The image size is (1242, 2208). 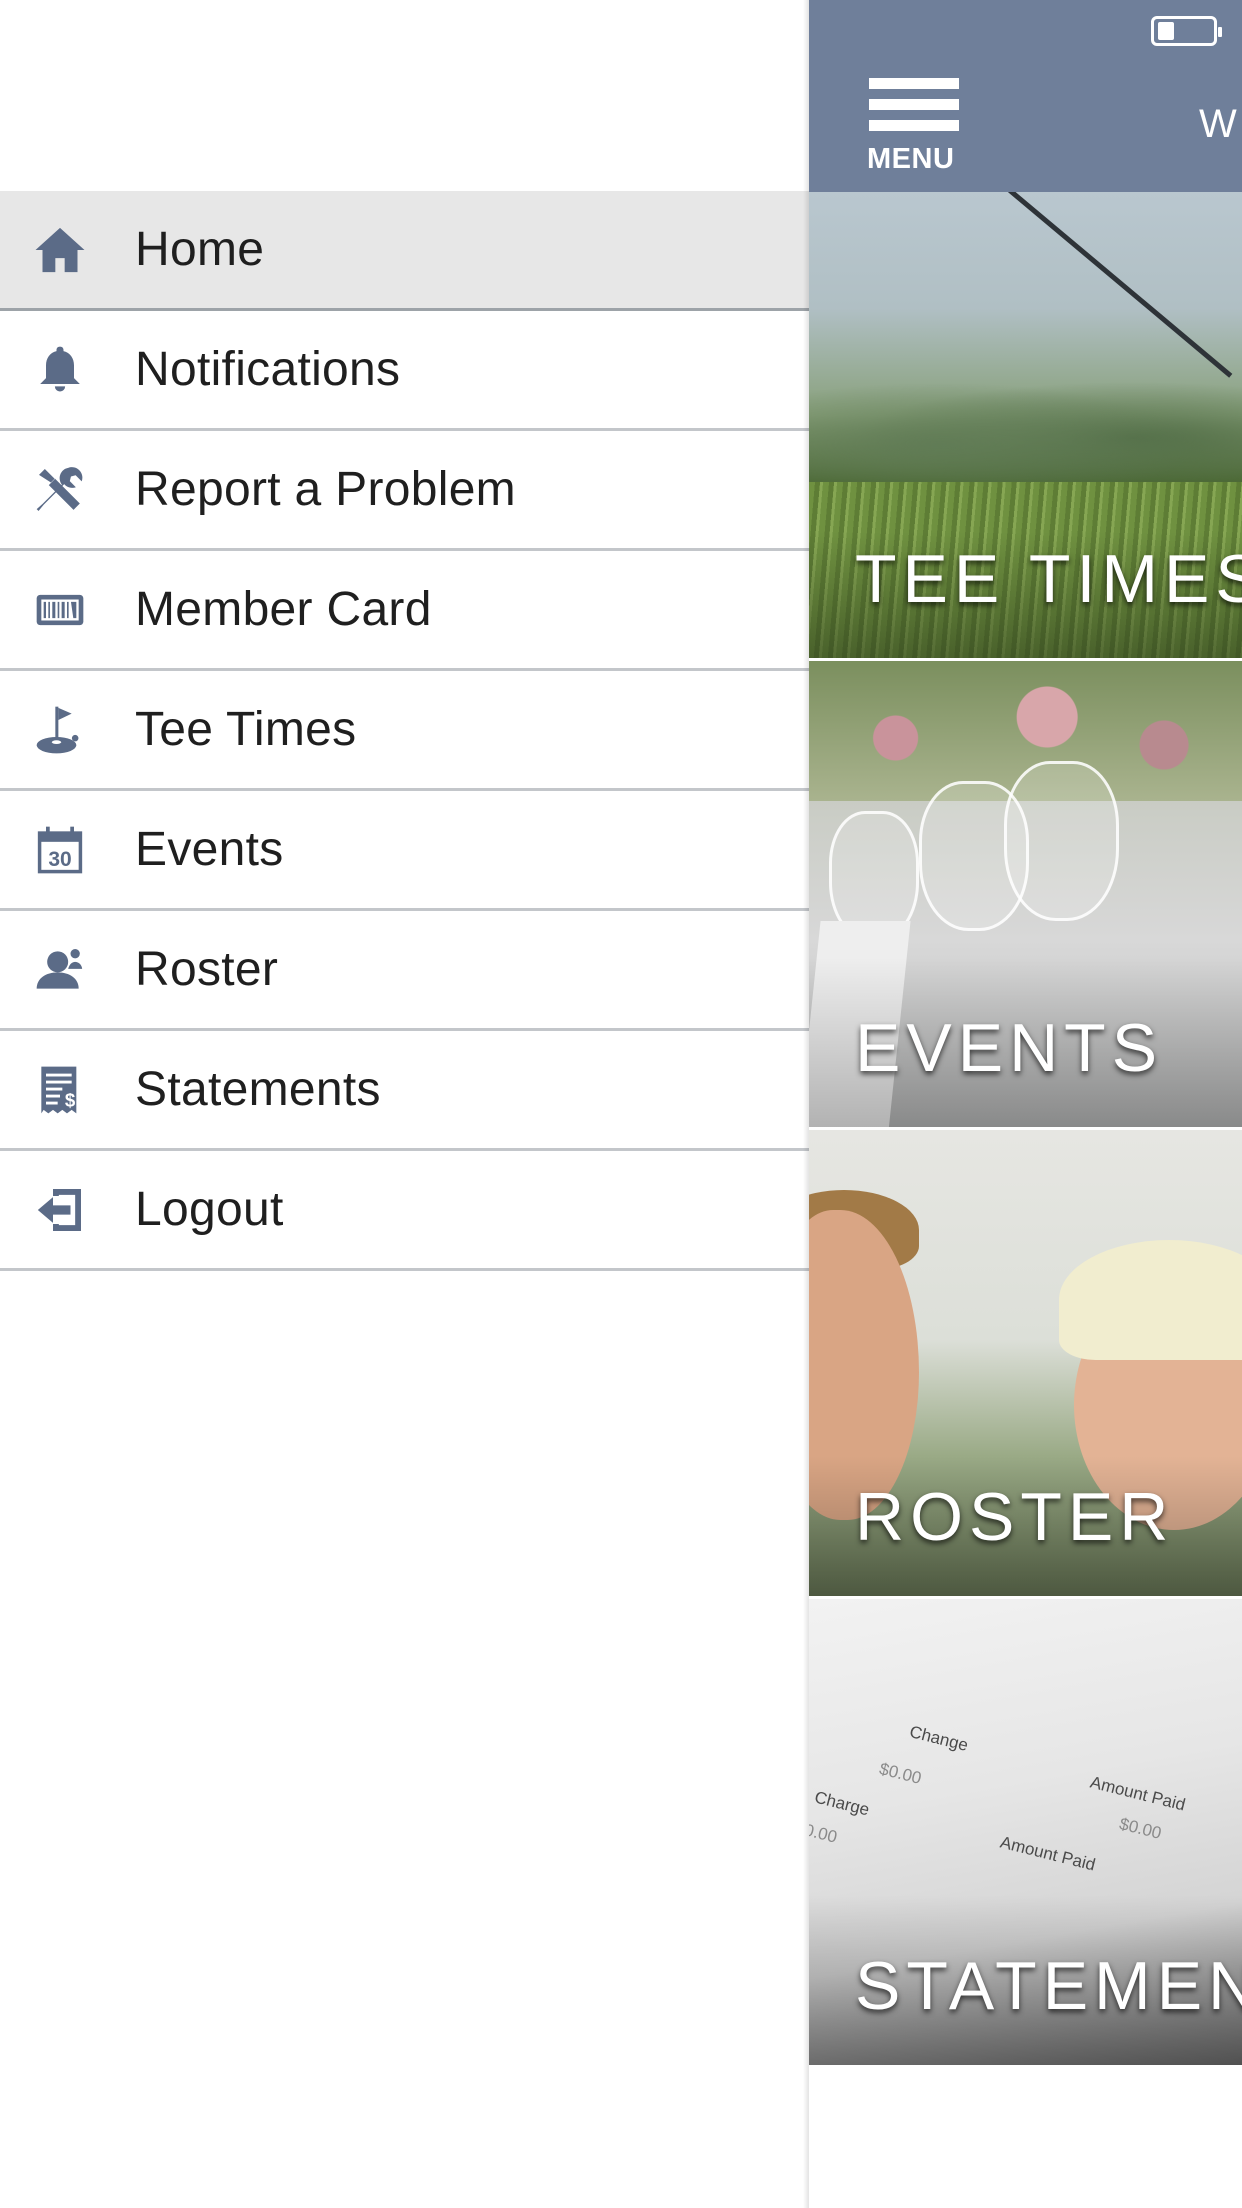 I want to click on drawer-item-label: Events, so click(x=209, y=849).